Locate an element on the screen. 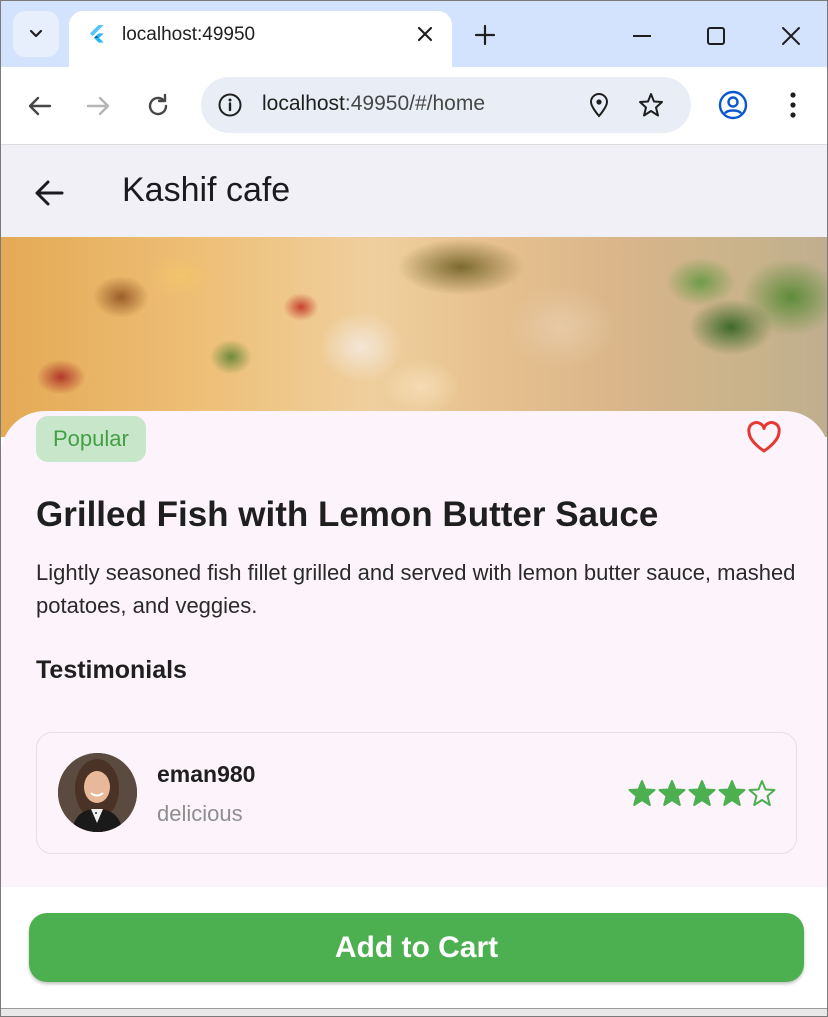 The width and height of the screenshot is (828, 1017). popular-badge: Popular is located at coordinates (91, 439).